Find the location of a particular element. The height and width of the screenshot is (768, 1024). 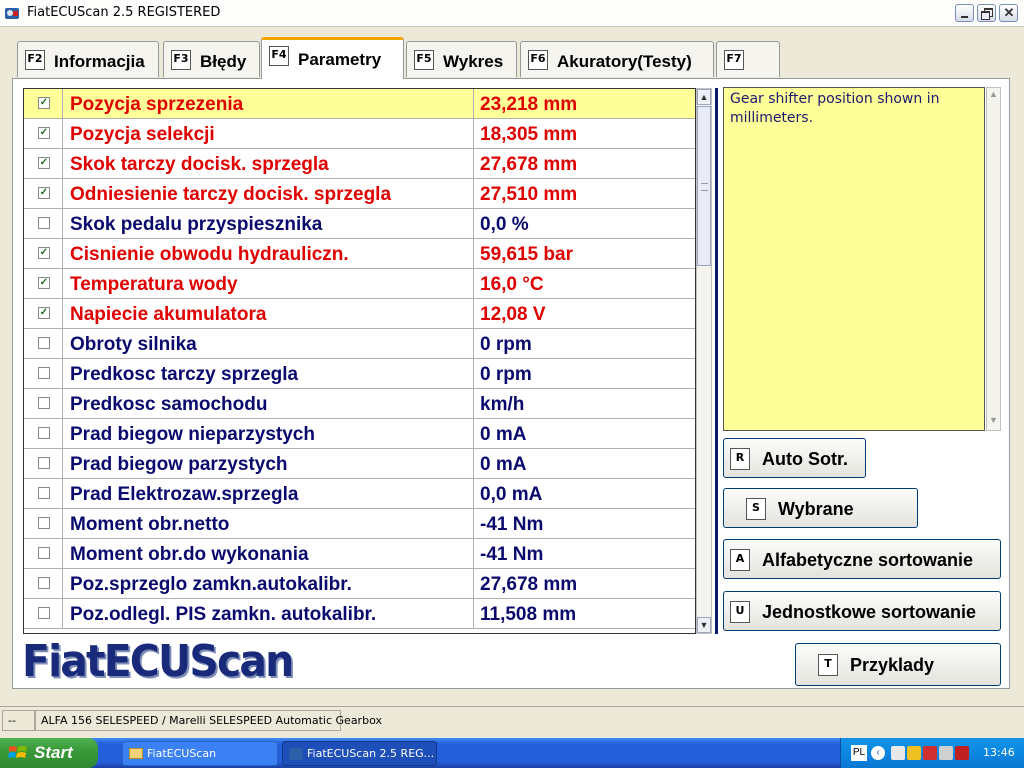

parameter-row: Moment obr.netto -41 Nm is located at coordinates (359, 524).